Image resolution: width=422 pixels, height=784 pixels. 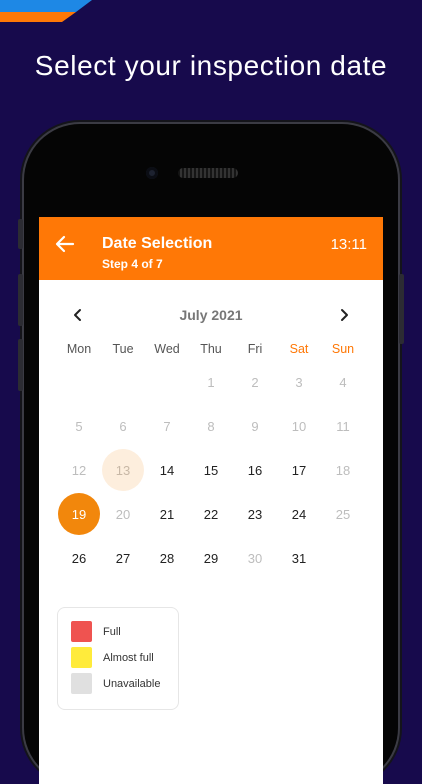 I want to click on calendar-day-20: 20, so click(x=123, y=514).